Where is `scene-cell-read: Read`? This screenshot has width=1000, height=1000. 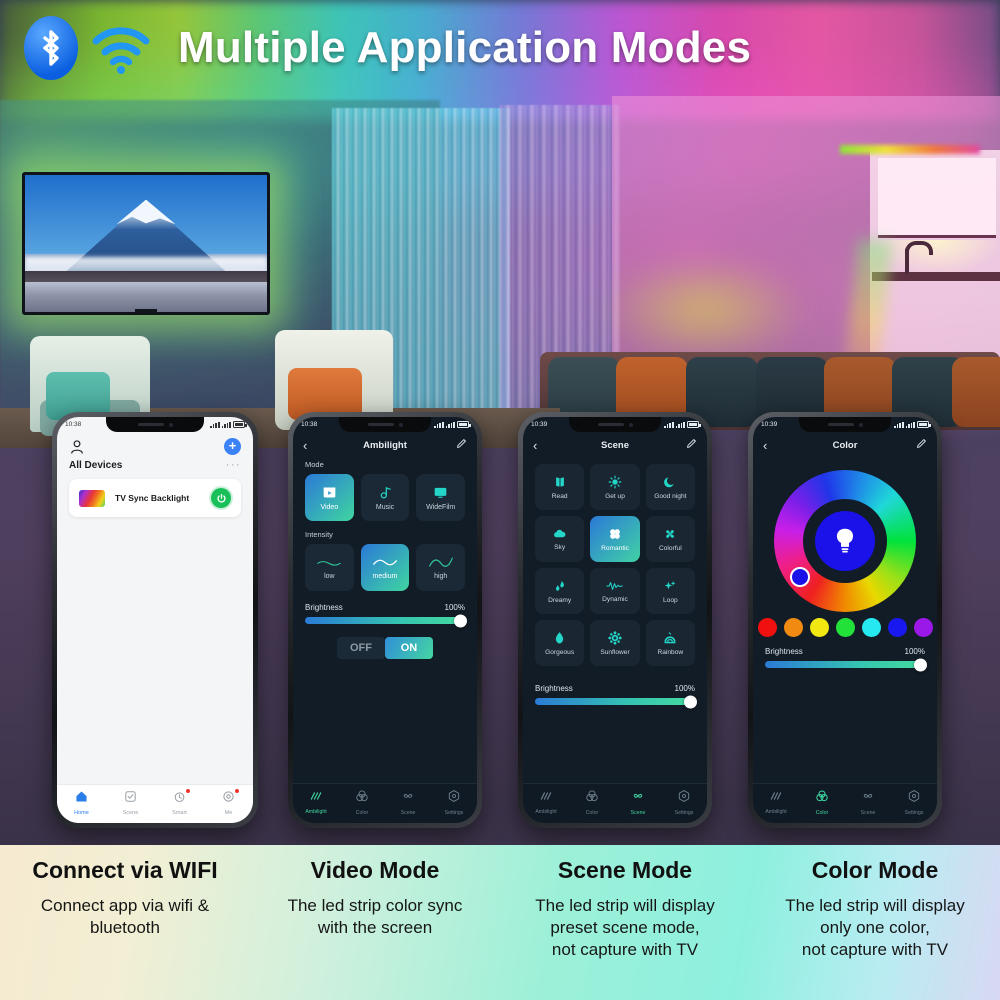 scene-cell-read: Read is located at coordinates (560, 487).